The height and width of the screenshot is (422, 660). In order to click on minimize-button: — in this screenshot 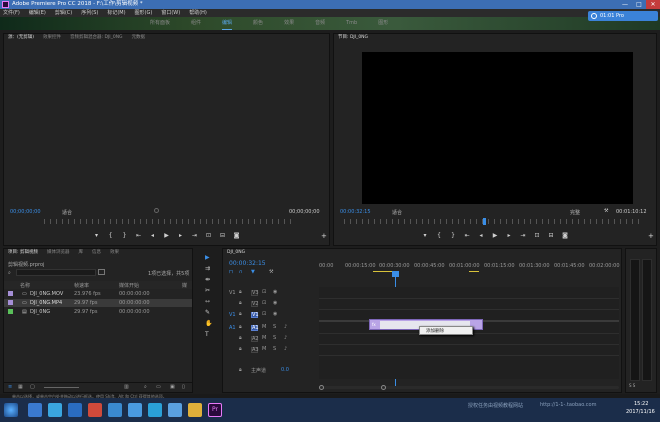, I will do `click(625, 4)`.